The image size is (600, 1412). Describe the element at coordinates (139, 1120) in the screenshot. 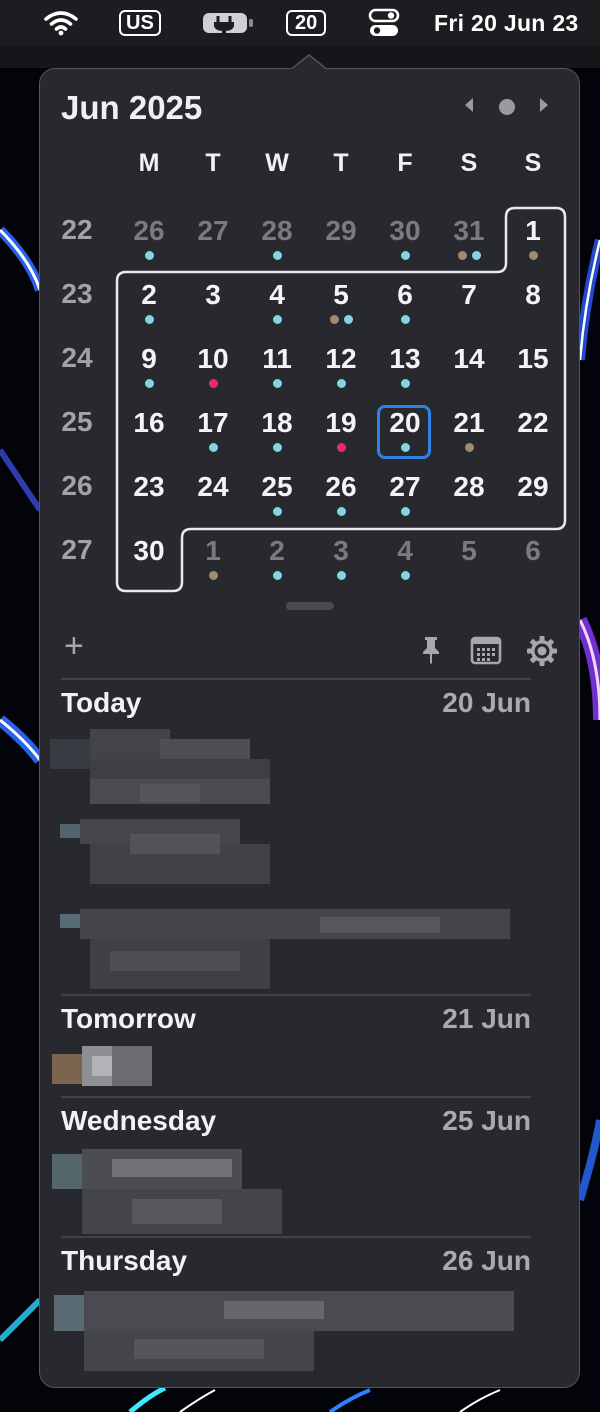

I see `agenda-day-title: Wednesday` at that location.